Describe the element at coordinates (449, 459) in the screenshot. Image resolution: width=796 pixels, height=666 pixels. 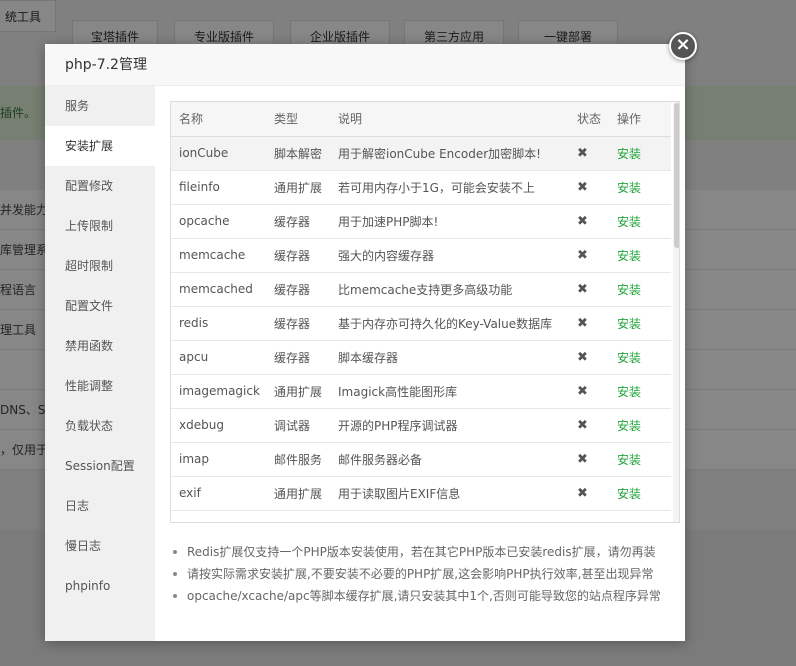
I see `ext-description: 邮件服务器必备` at that location.